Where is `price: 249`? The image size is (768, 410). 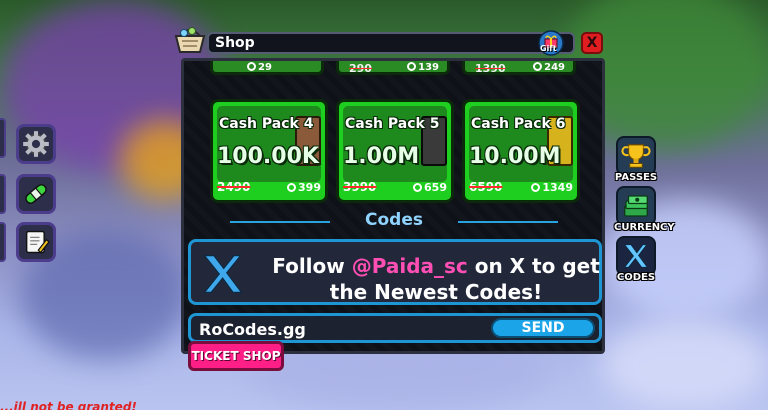 price: 249 is located at coordinates (549, 67).